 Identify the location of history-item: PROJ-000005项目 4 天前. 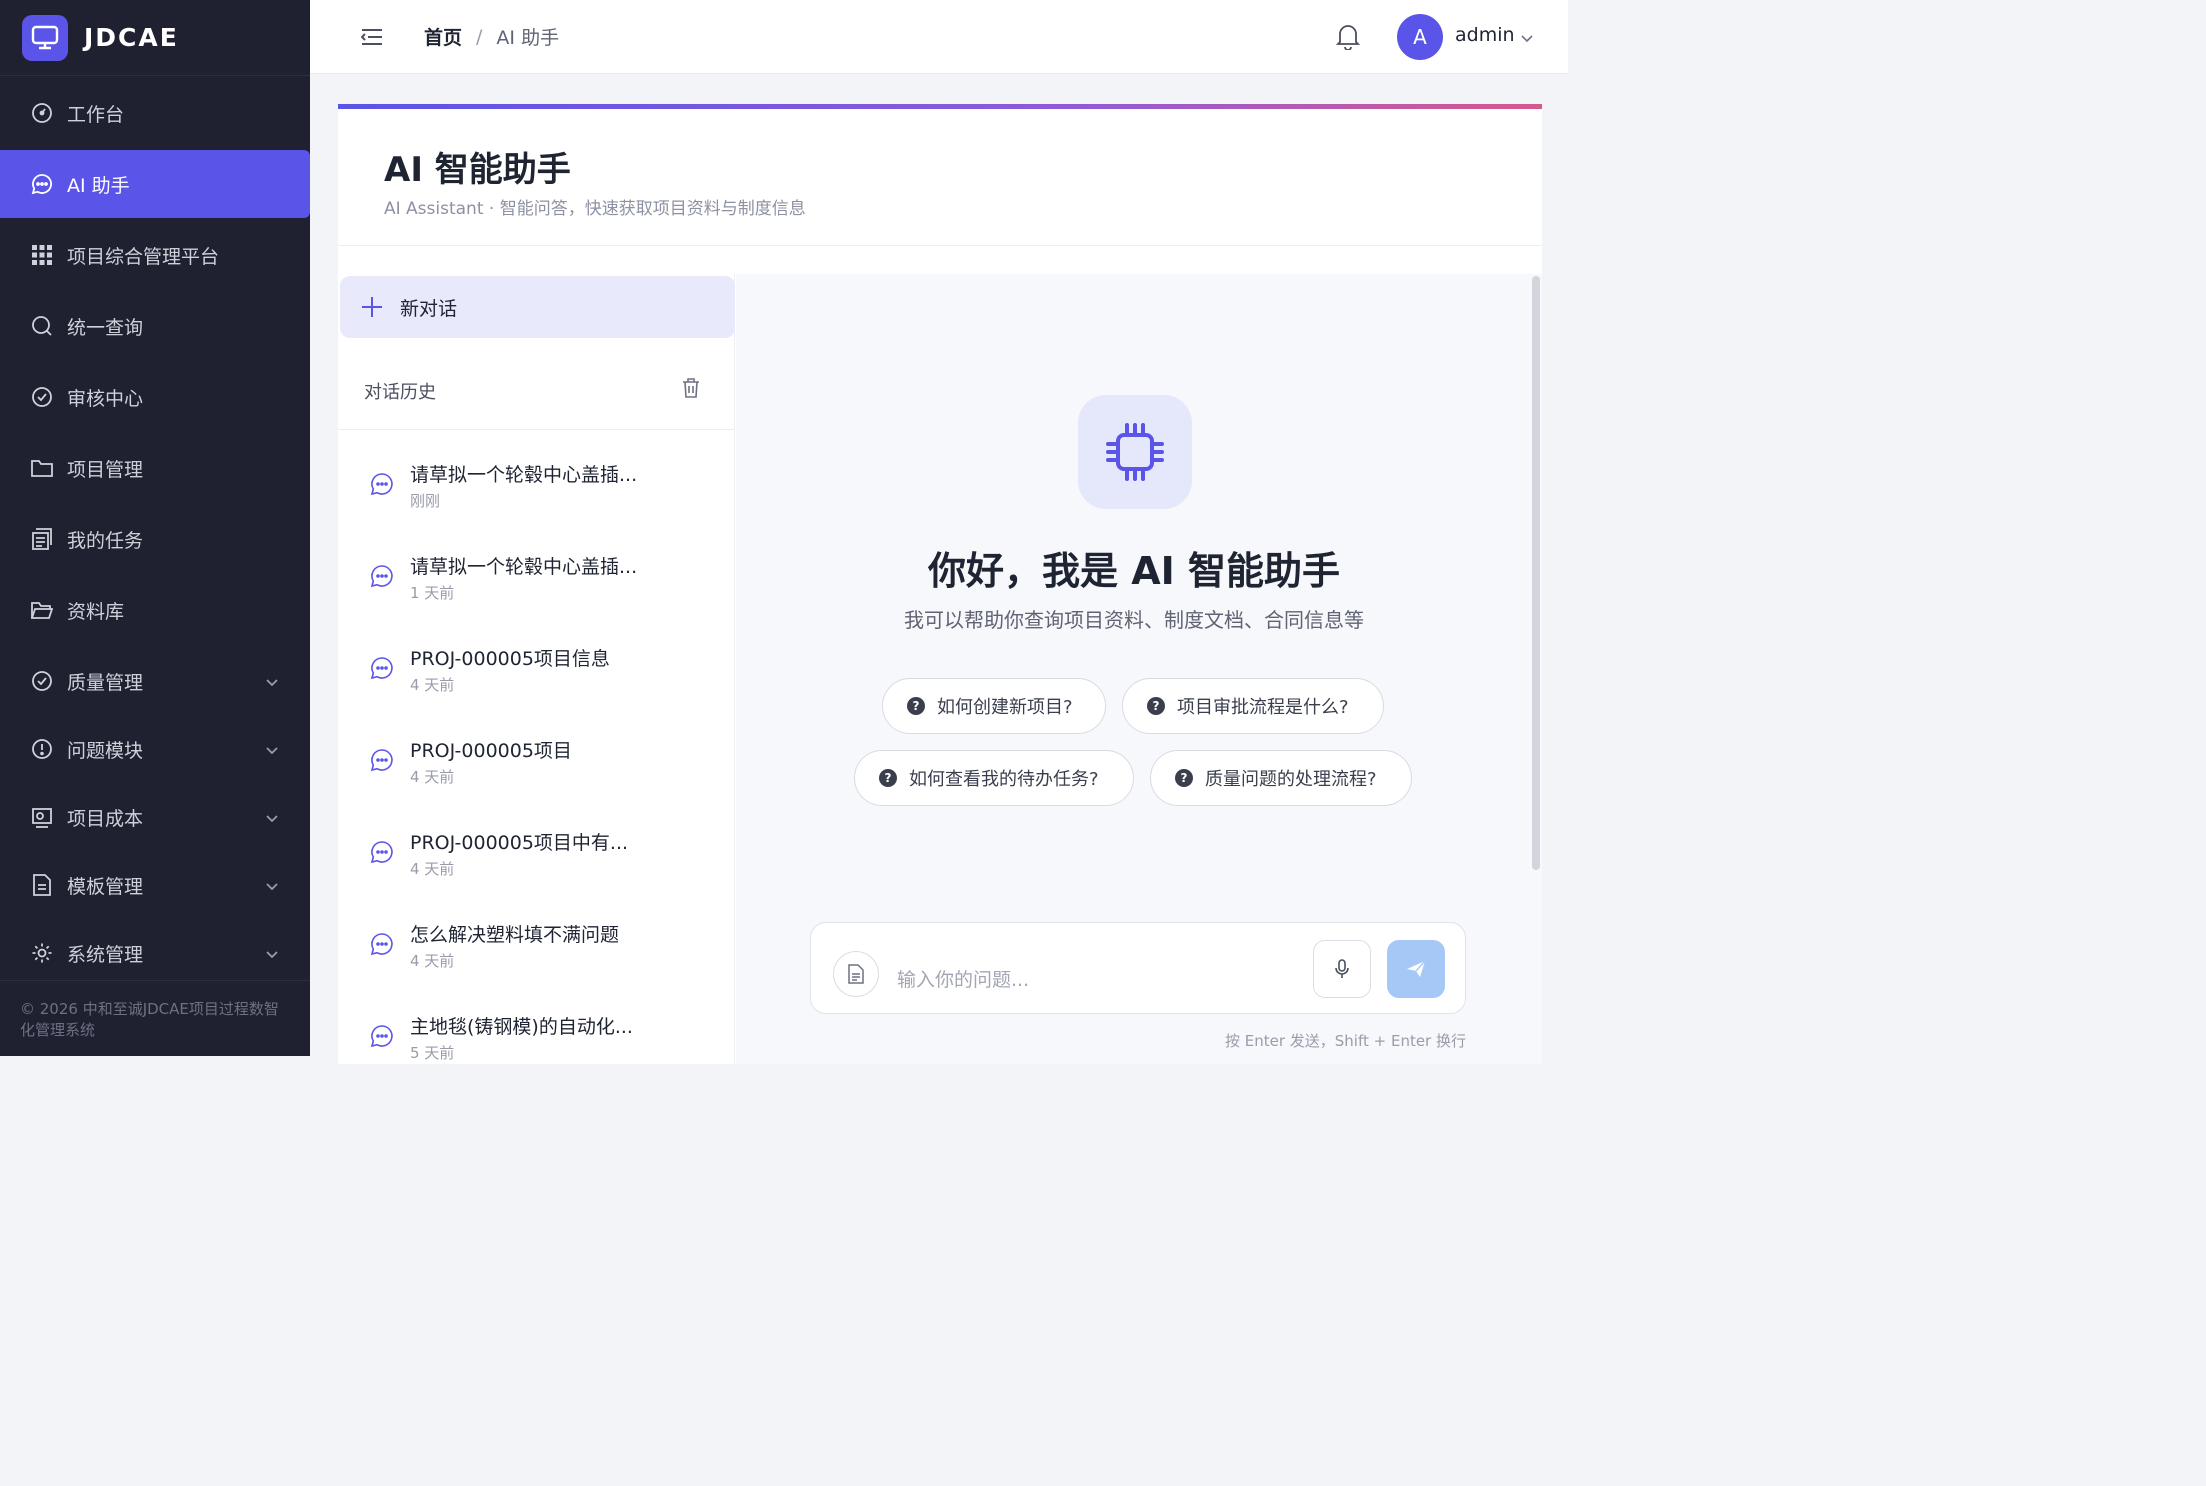
(536, 752).